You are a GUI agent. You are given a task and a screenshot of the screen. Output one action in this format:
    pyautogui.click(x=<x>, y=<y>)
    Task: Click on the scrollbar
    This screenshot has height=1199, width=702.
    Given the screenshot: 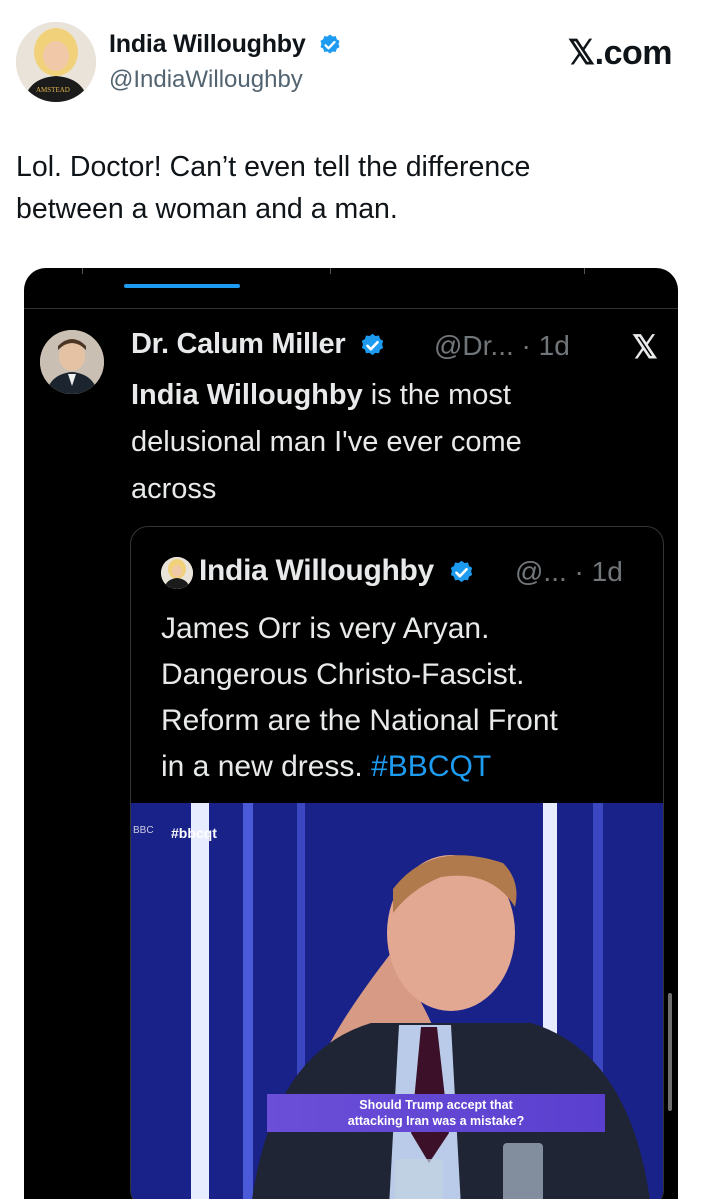 What is the action you would take?
    pyautogui.click(x=670, y=1052)
    